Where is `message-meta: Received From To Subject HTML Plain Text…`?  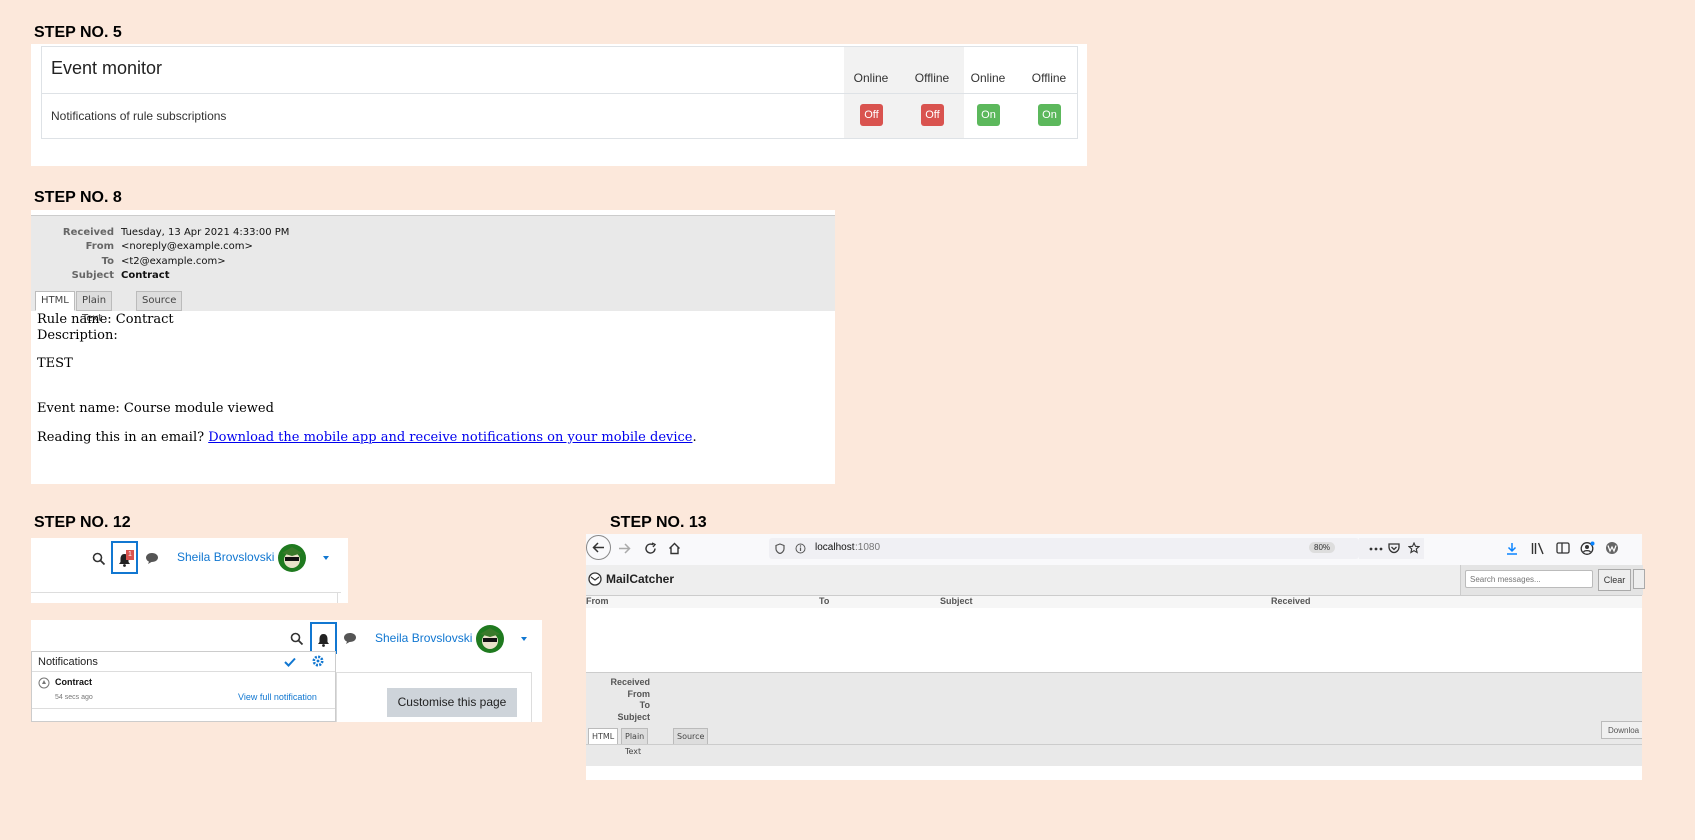 message-meta: Received From To Subject HTML Plain Text… is located at coordinates (1114, 719).